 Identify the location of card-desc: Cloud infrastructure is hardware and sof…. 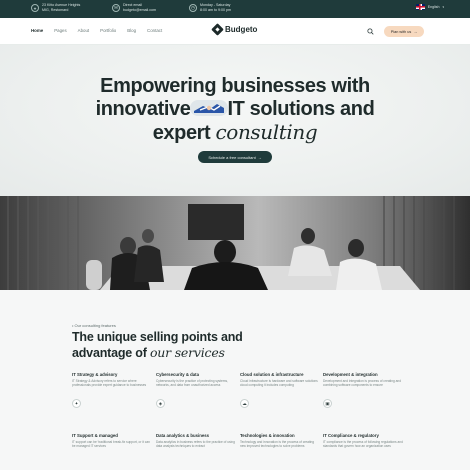
(279, 383).